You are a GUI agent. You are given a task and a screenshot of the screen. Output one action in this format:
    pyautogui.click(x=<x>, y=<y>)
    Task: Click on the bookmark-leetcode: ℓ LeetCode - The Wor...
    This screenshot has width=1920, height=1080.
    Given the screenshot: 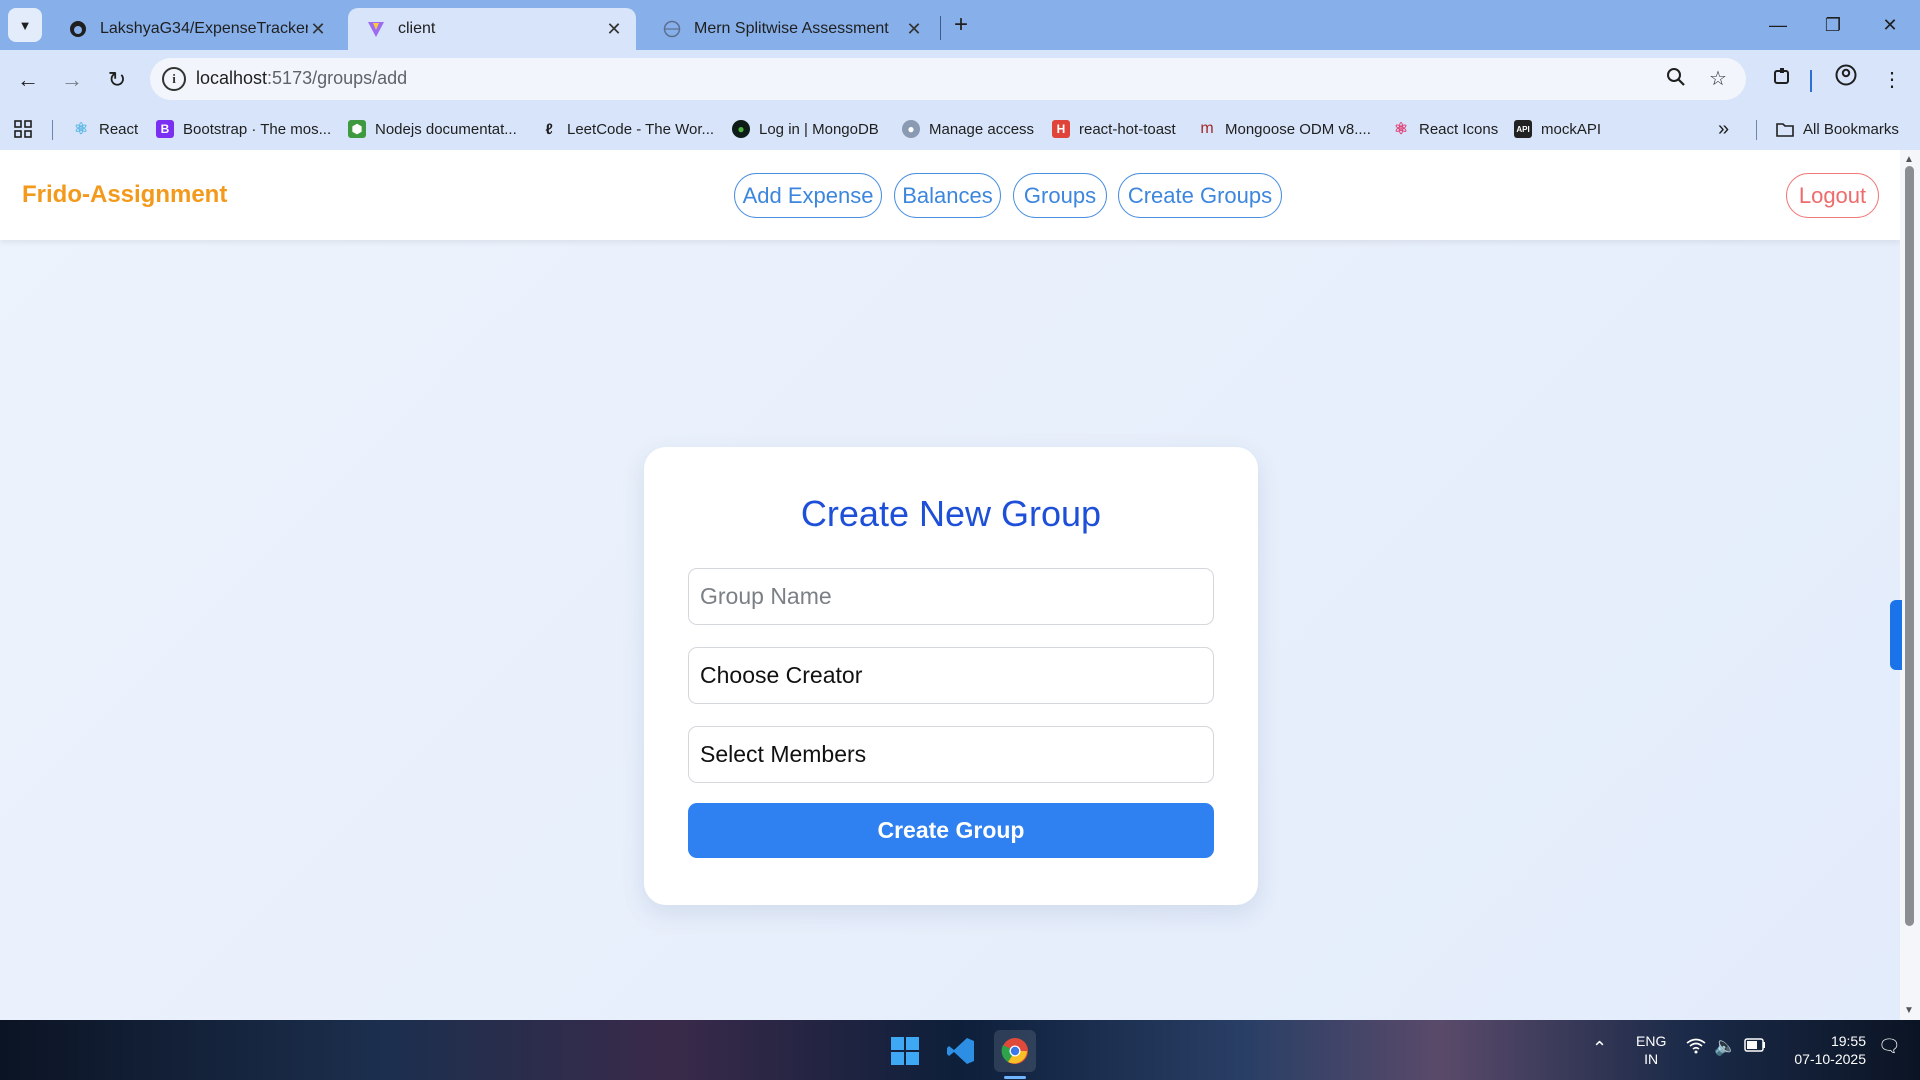 What is the action you would take?
    pyautogui.click(x=627, y=129)
    